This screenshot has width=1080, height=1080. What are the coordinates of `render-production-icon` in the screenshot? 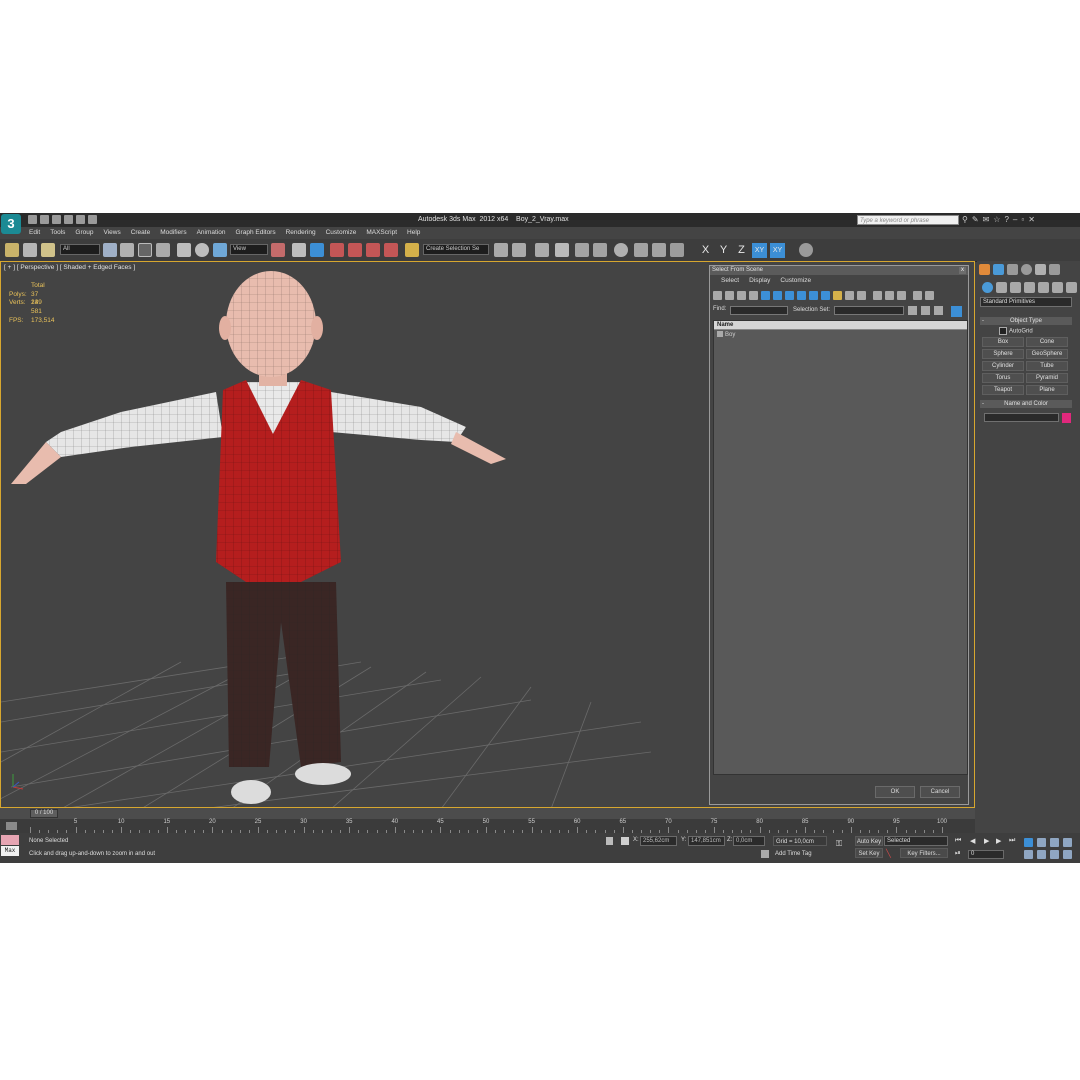 It's located at (677, 250).